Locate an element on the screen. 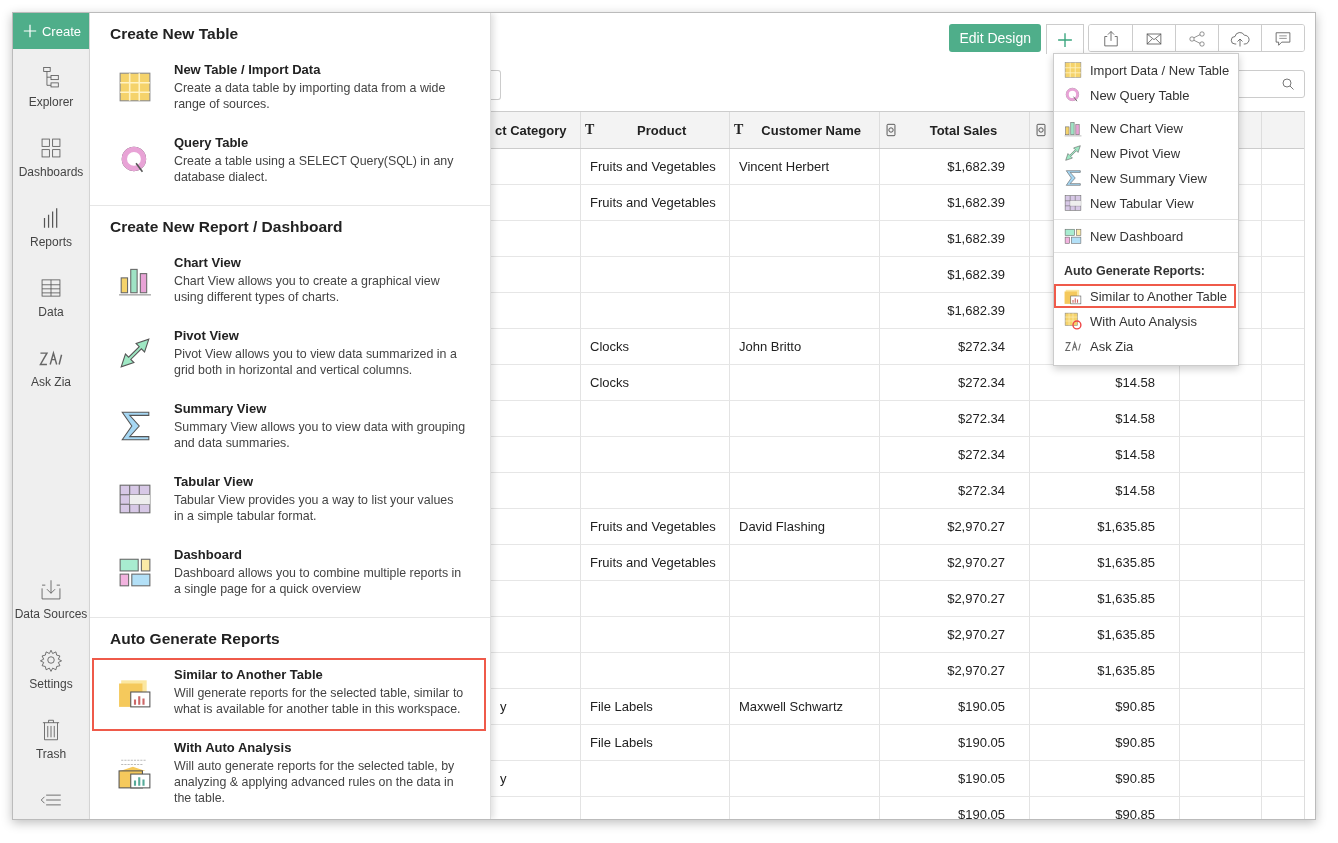  sidebar-item: Explorer is located at coordinates (51, 102).